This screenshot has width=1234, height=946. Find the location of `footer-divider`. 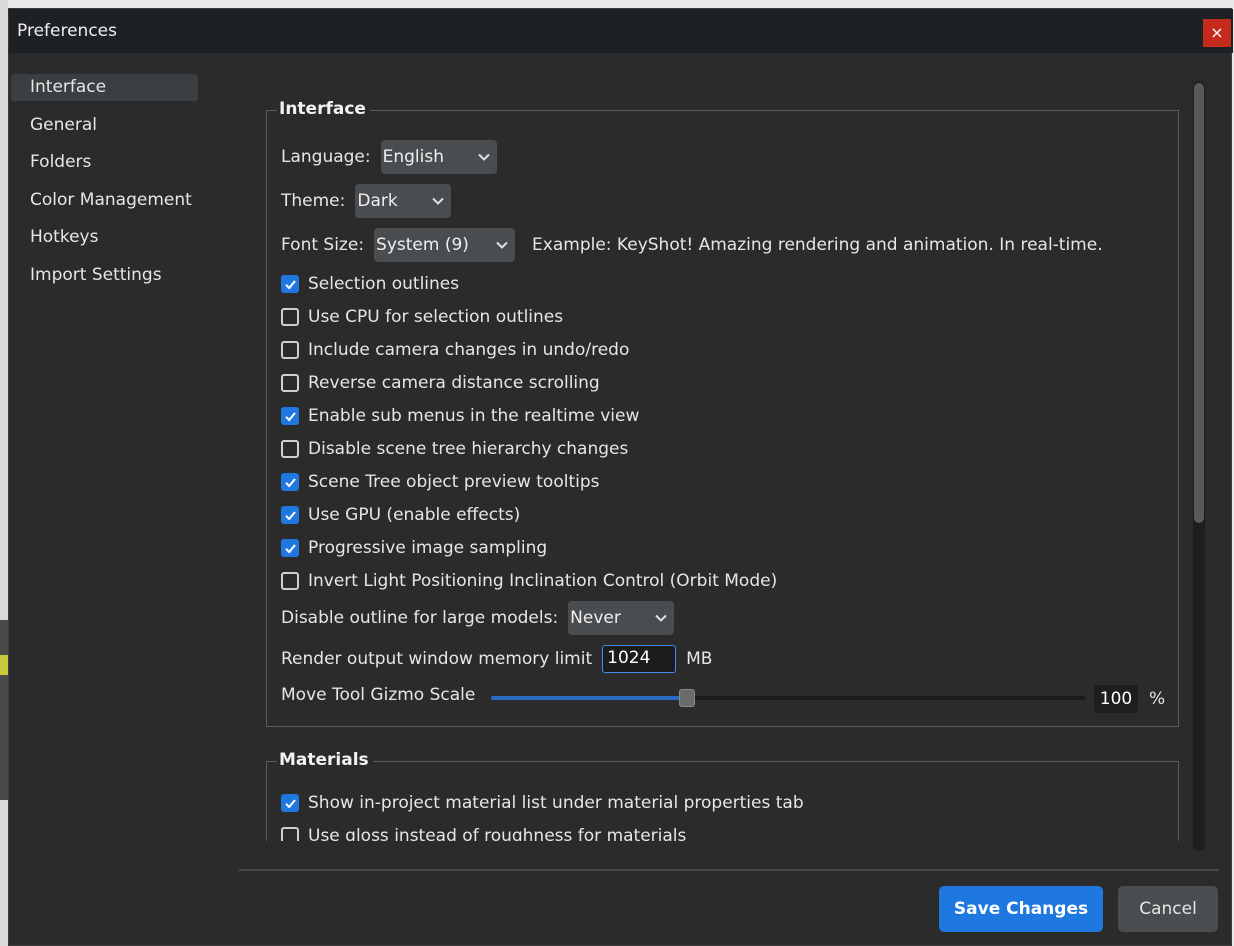

footer-divider is located at coordinates (729, 870).